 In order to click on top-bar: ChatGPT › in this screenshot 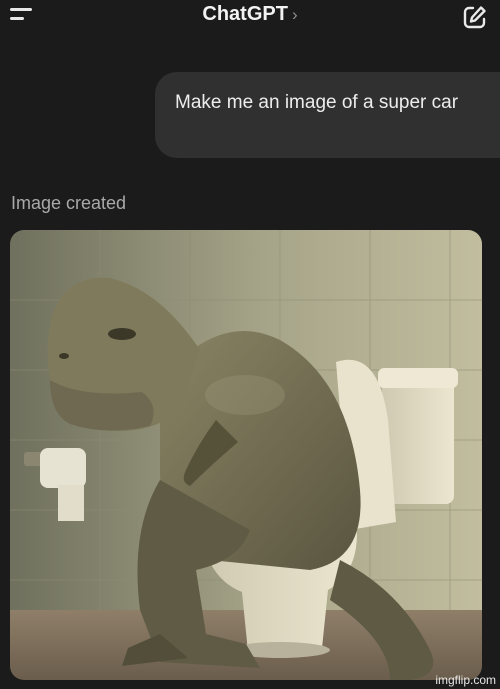, I will do `click(250, 17)`.